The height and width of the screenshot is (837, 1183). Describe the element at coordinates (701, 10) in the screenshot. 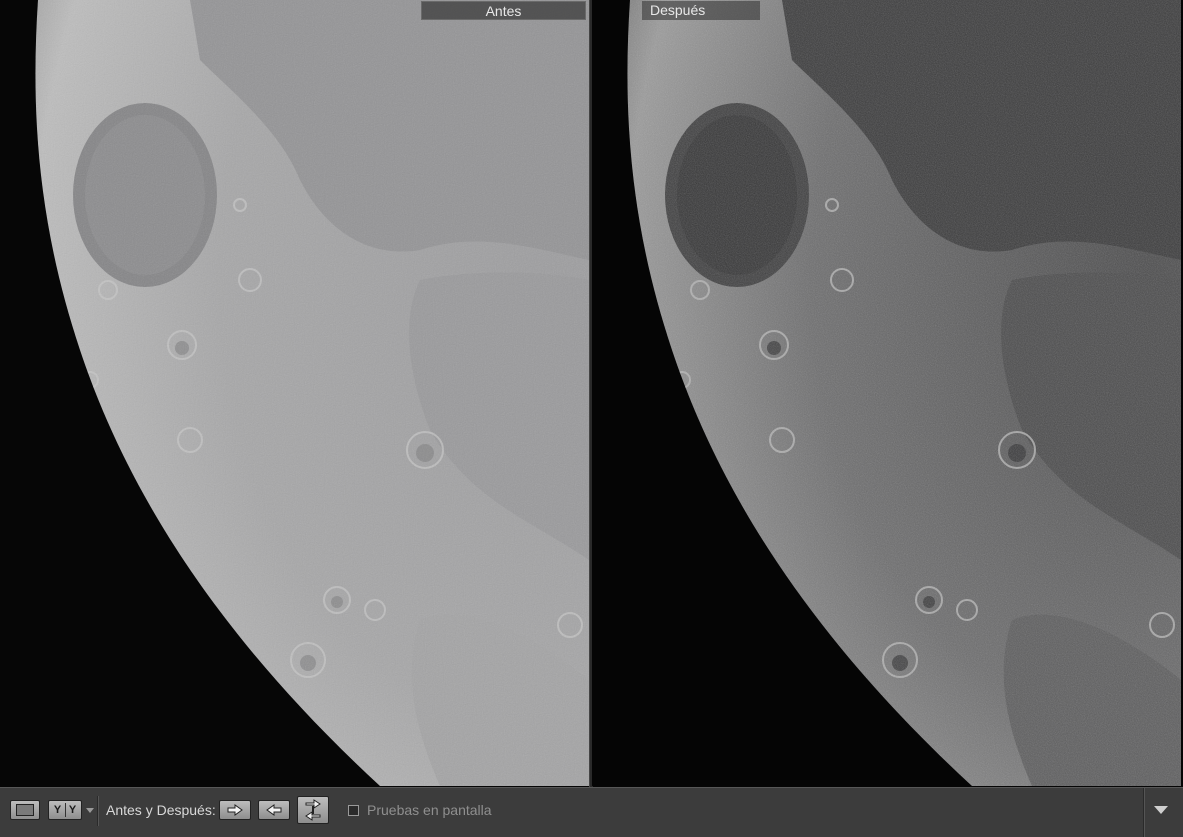

I see `after-label: Después` at that location.